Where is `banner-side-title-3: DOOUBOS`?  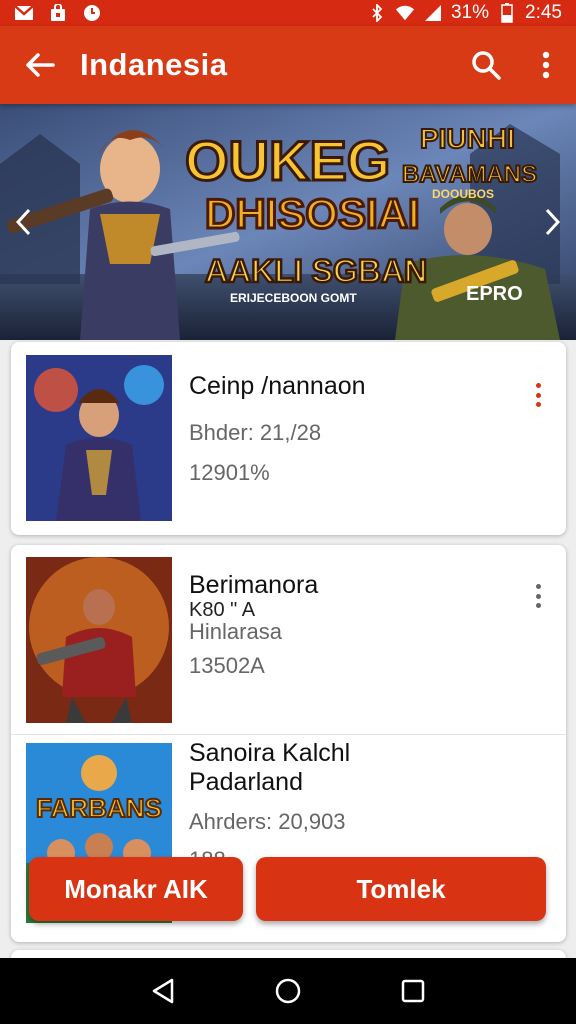 banner-side-title-3: DOOUBOS is located at coordinates (463, 194).